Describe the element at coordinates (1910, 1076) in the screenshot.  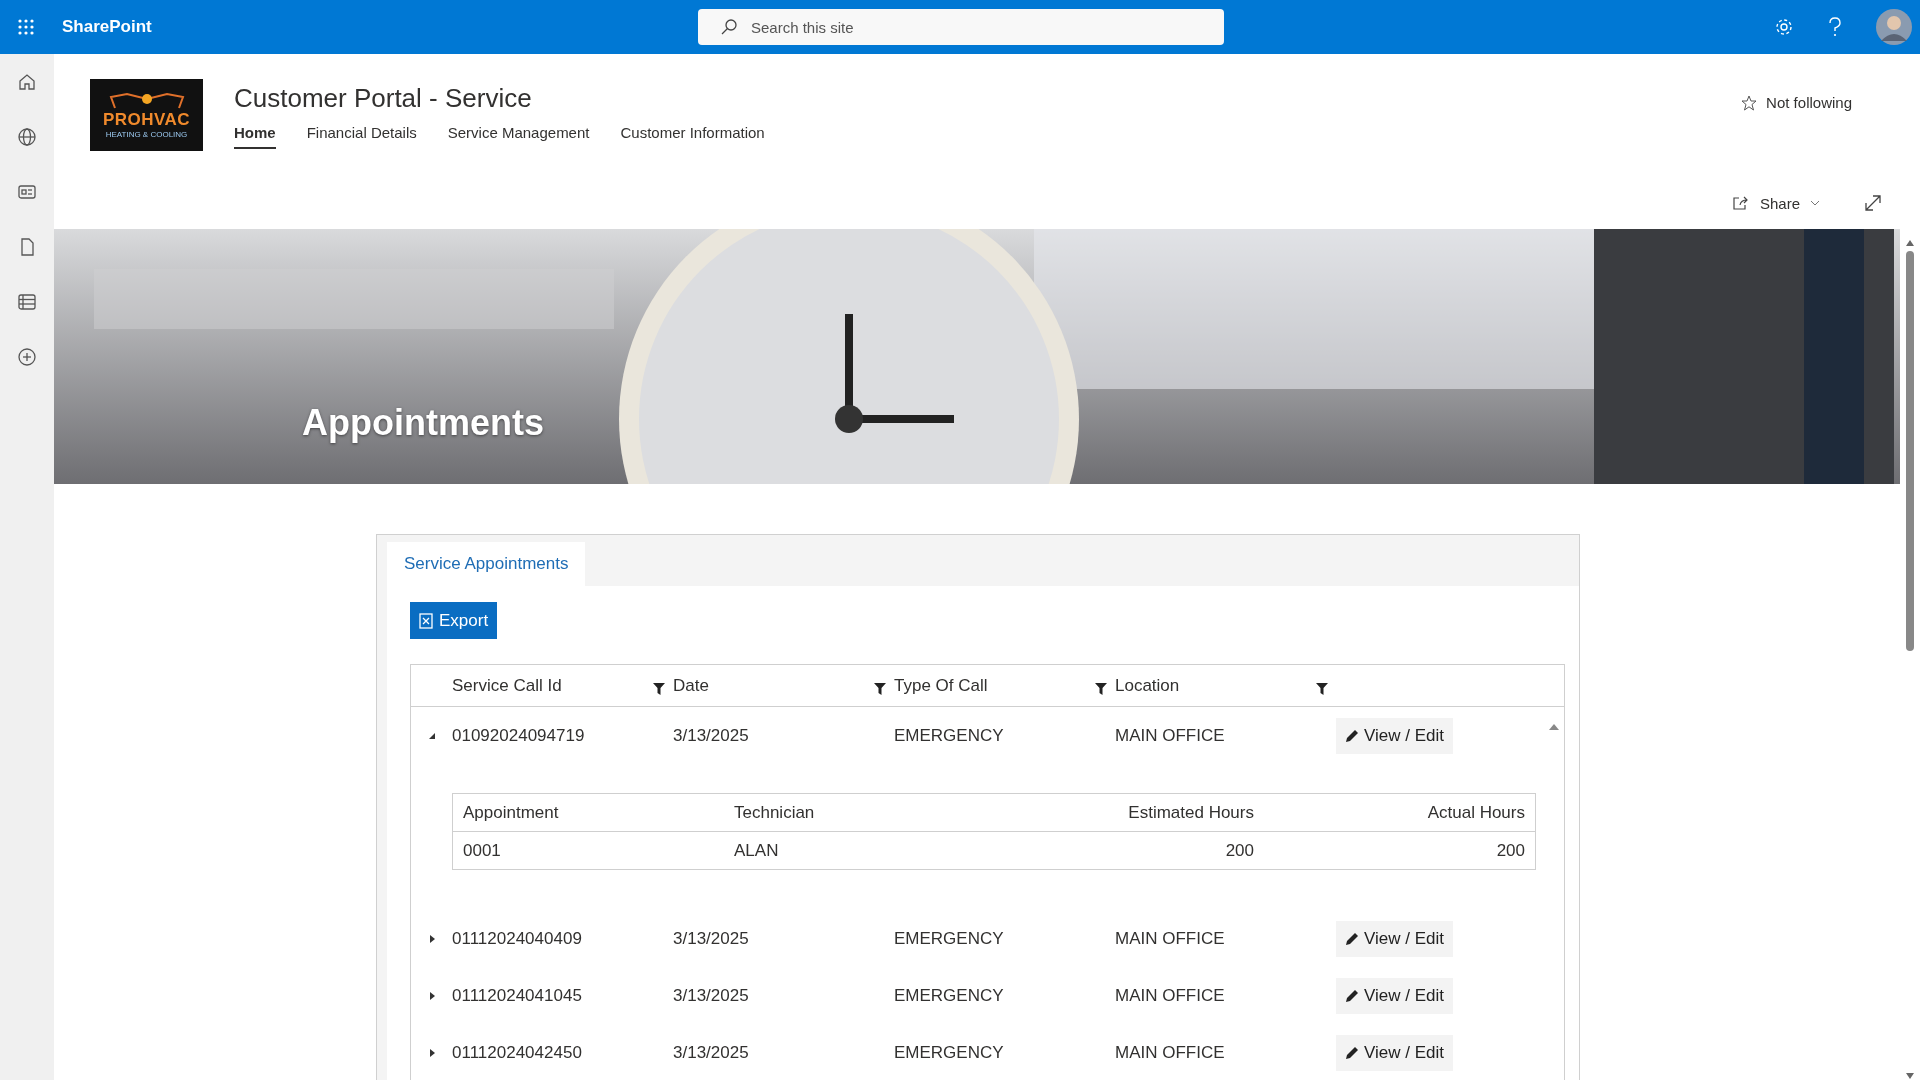
I see `scroll-down-icon` at that location.